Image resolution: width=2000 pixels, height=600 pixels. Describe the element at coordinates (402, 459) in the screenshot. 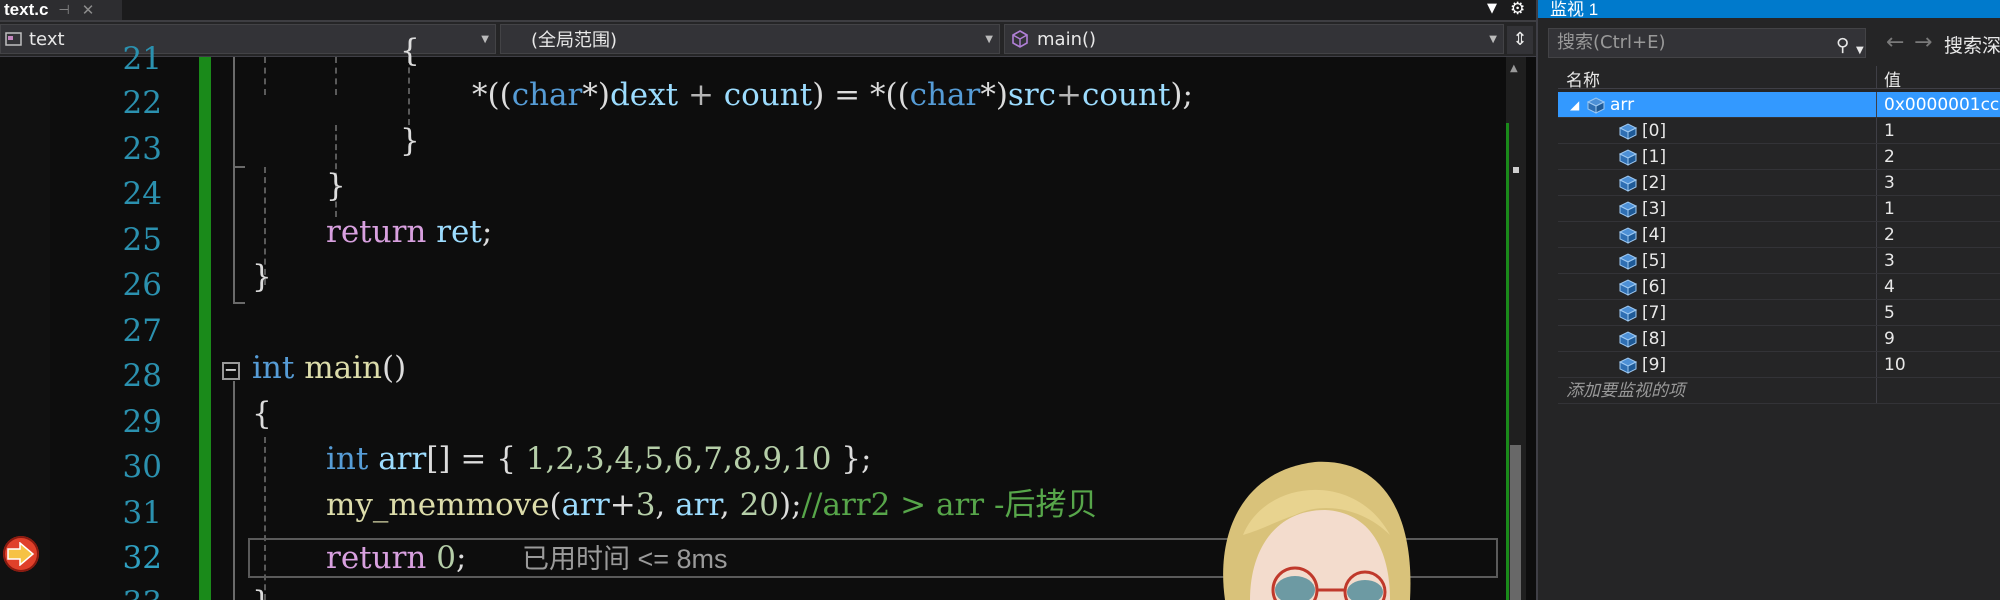

I see `code-token: arr` at that location.